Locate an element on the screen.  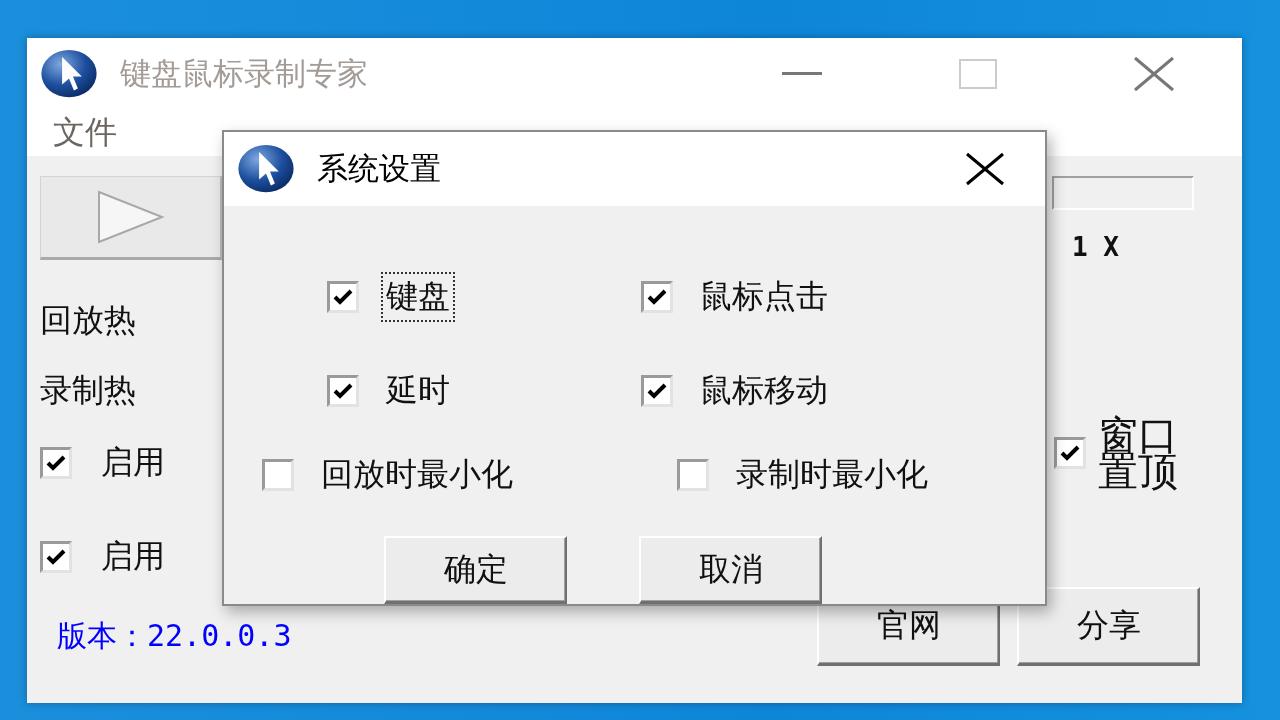
speed-label: 1 X is located at coordinates (1096, 247).